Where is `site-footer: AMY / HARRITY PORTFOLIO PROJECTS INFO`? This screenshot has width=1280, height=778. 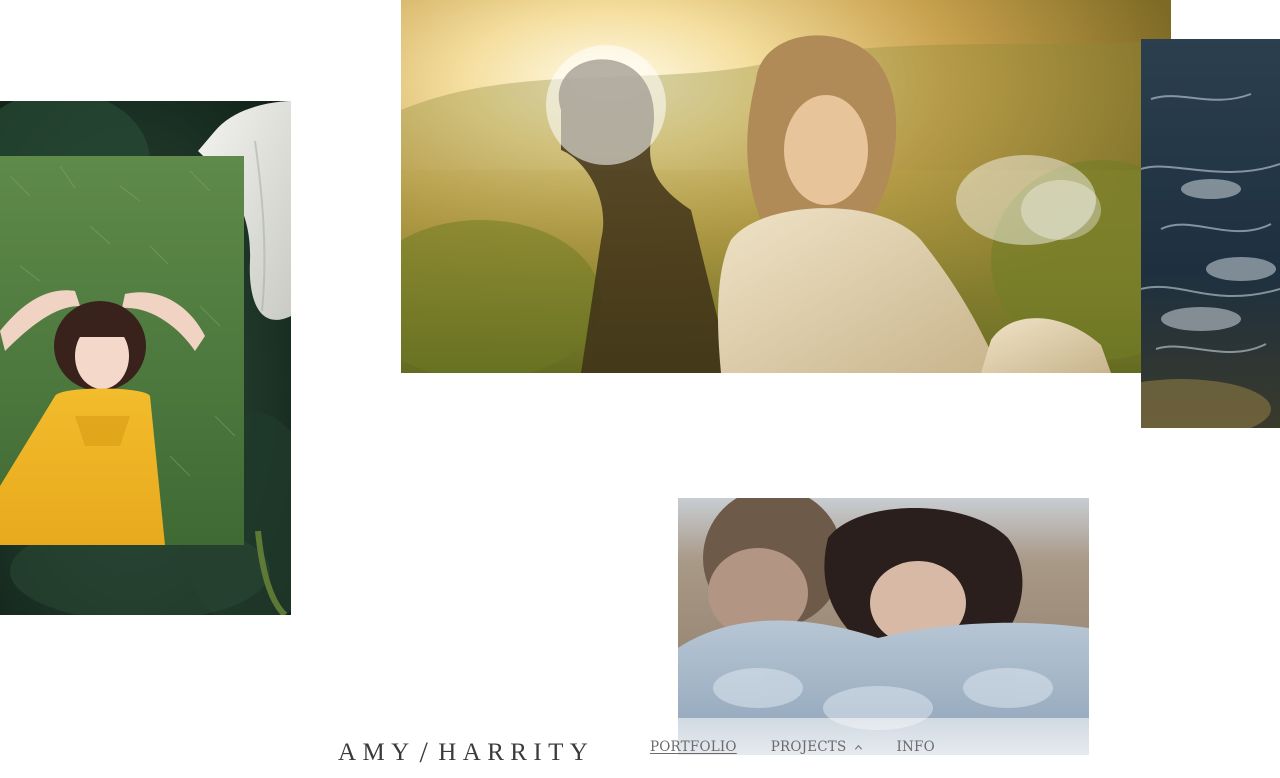 site-footer: AMY / HARRITY PORTFOLIO PROJECTS INFO is located at coordinates (640, 748).